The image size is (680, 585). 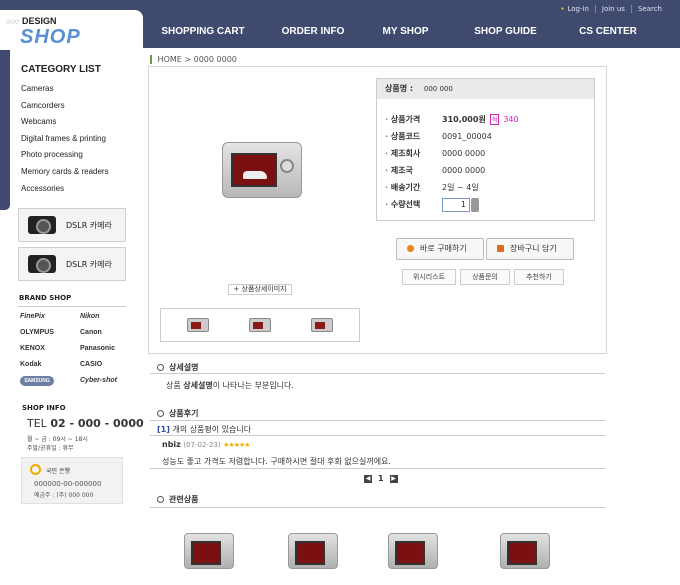 I want to click on detail-image-label: 상품상세이미지, so click(x=264, y=289).